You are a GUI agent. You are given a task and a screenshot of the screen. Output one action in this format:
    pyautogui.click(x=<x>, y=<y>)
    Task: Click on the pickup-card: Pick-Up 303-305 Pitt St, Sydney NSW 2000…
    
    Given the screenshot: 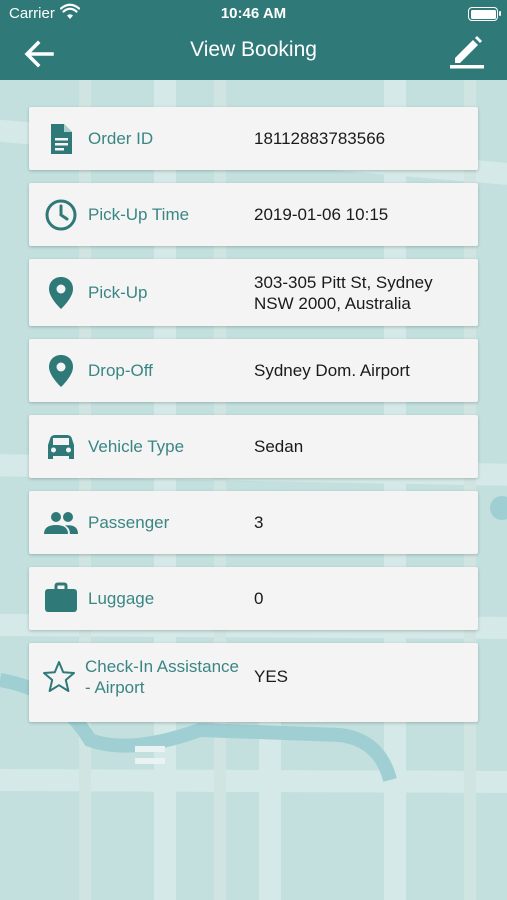 What is the action you would take?
    pyautogui.click(x=253, y=292)
    